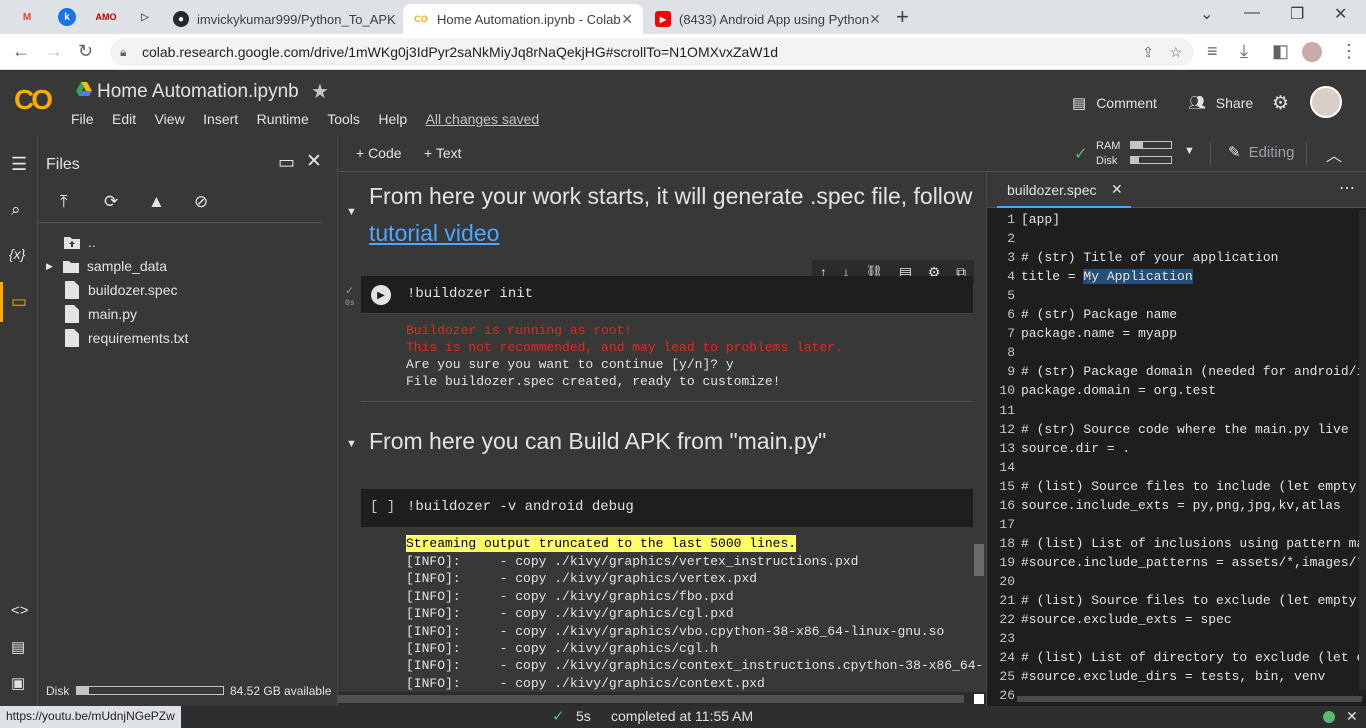 This screenshot has width=1366, height=728. What do you see at coordinates (667, 508) in the screenshot?
I see `code-cell-2: [ ] !buildozer -v android debug` at bounding box center [667, 508].